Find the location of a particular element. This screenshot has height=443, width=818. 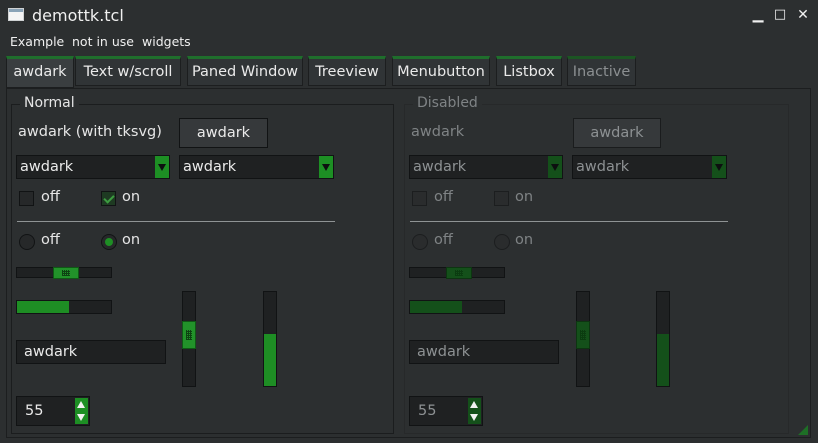

resize-grip-icon is located at coordinates (803, 430).